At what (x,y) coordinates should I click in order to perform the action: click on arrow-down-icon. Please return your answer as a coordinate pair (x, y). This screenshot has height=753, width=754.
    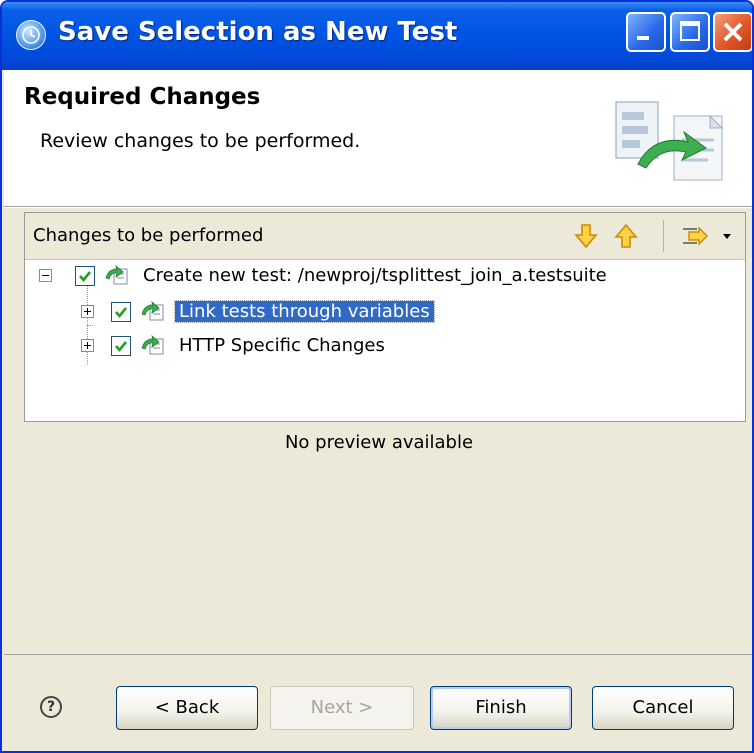
    Looking at the image, I should click on (586, 236).